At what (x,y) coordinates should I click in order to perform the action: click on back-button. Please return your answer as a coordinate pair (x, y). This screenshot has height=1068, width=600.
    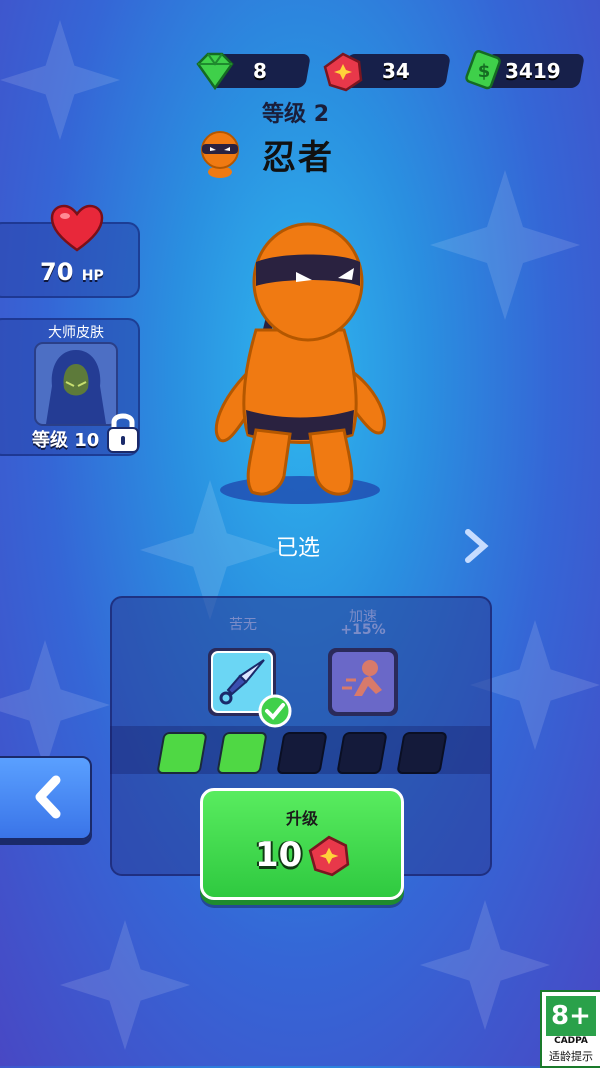
    Looking at the image, I should click on (46, 798).